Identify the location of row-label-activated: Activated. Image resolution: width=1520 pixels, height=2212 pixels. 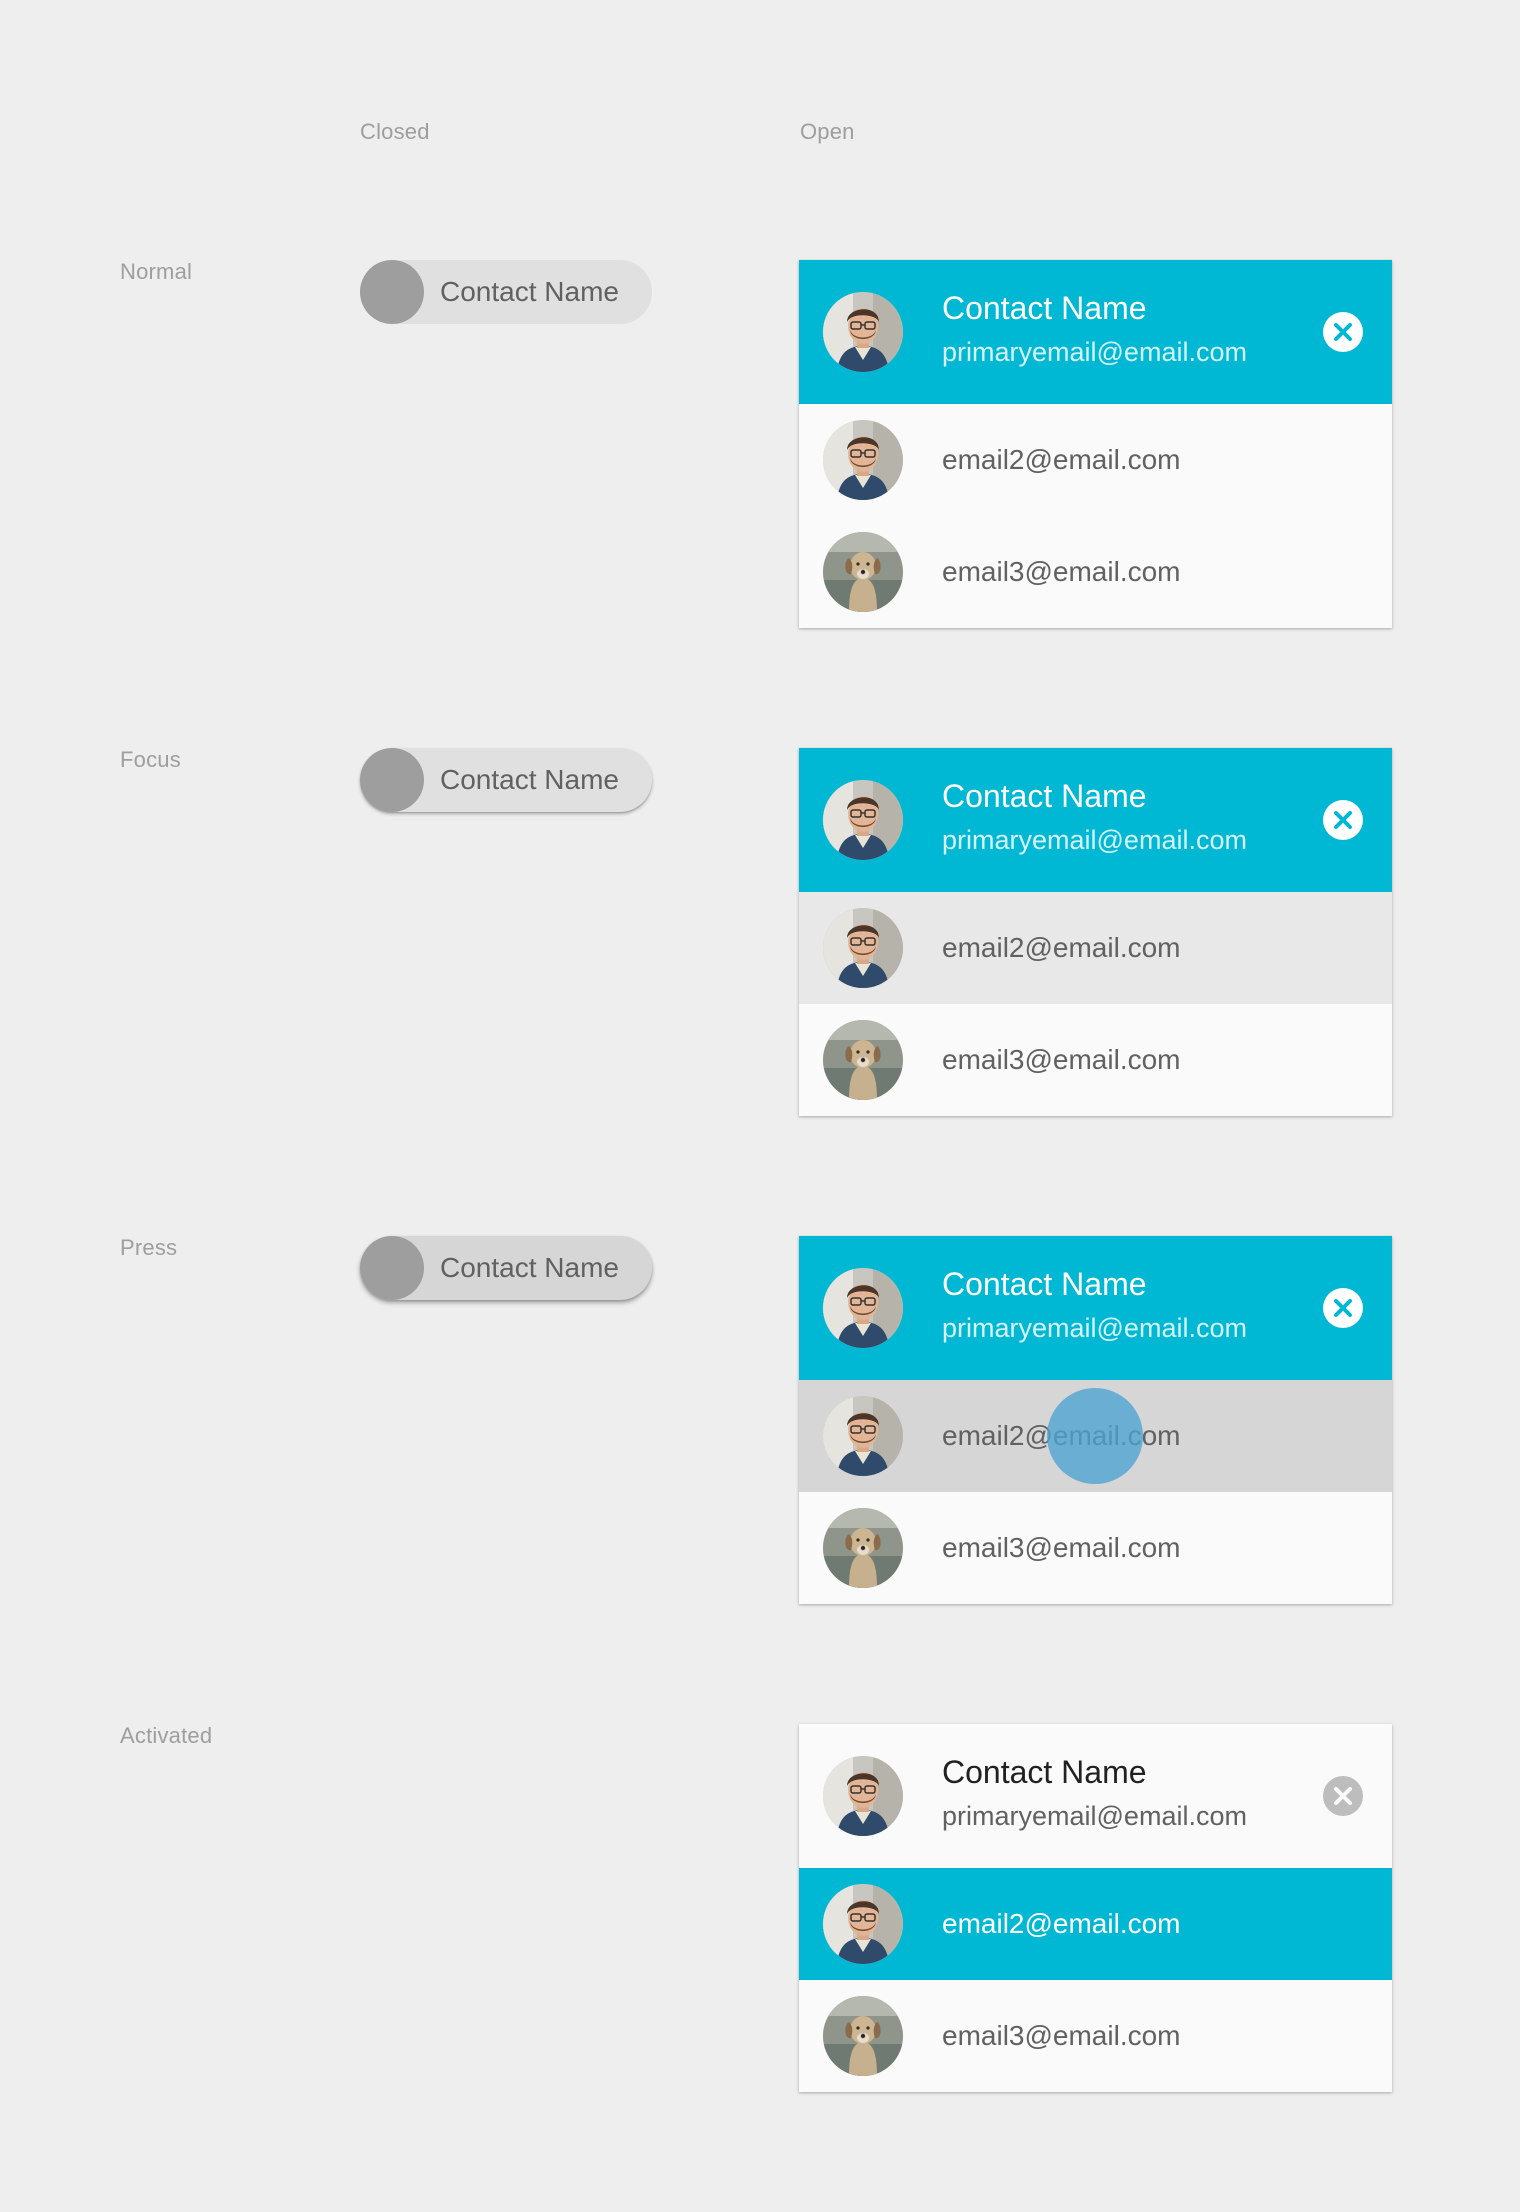
(166, 1735).